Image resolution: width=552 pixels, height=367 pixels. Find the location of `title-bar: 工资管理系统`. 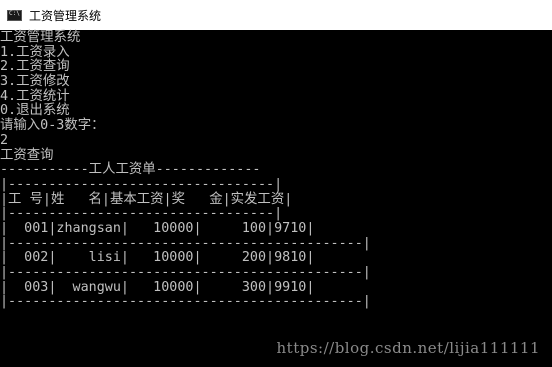

title-bar: 工资管理系统 is located at coordinates (276, 15).